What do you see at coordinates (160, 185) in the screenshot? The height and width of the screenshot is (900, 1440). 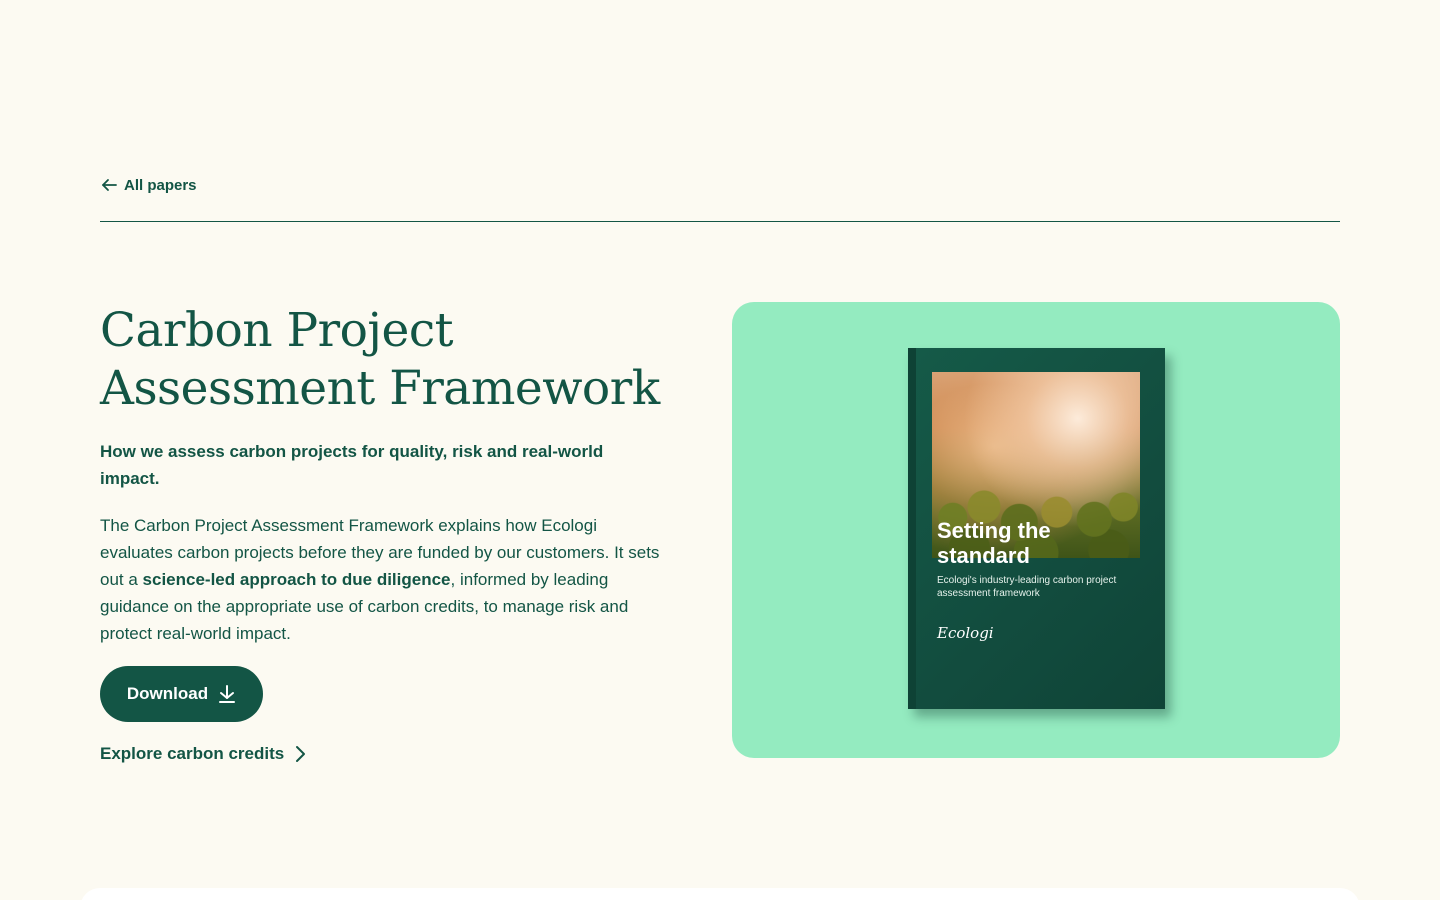 I see `back-link-label: All papers` at bounding box center [160, 185].